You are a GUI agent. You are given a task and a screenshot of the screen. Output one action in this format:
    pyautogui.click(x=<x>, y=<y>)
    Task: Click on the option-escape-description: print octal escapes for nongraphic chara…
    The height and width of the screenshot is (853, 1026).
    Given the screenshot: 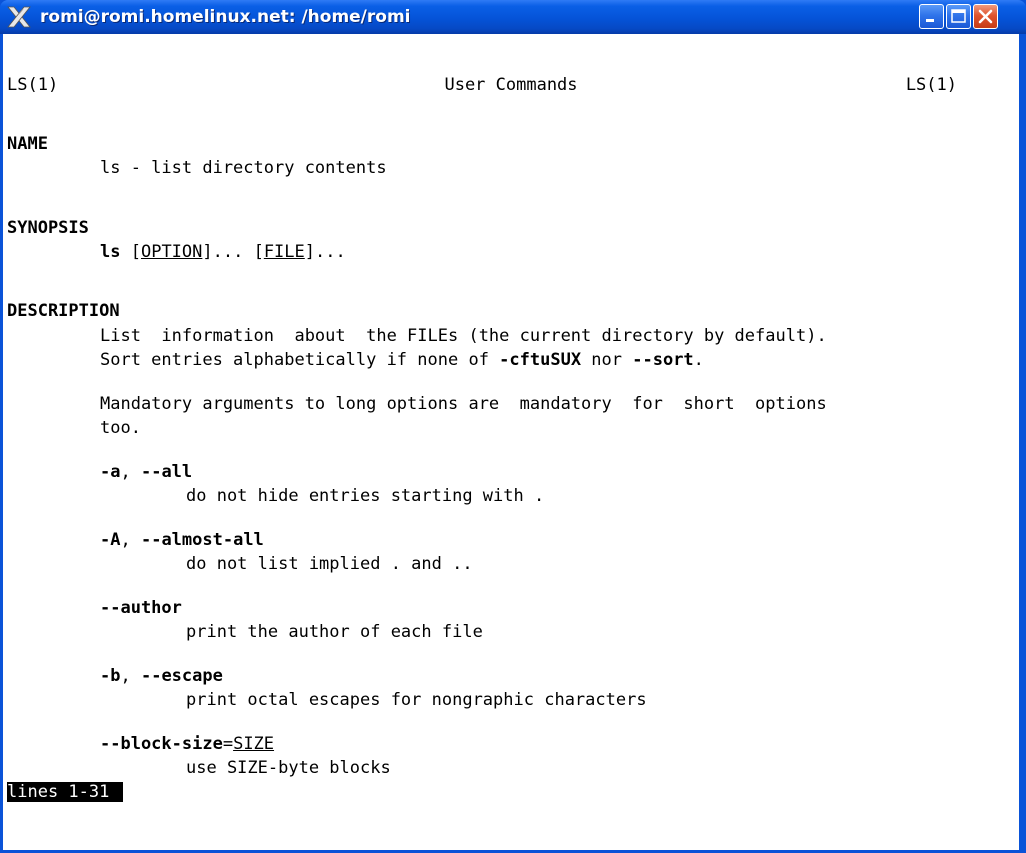 What is the action you would take?
    pyautogui.click(x=416, y=700)
    